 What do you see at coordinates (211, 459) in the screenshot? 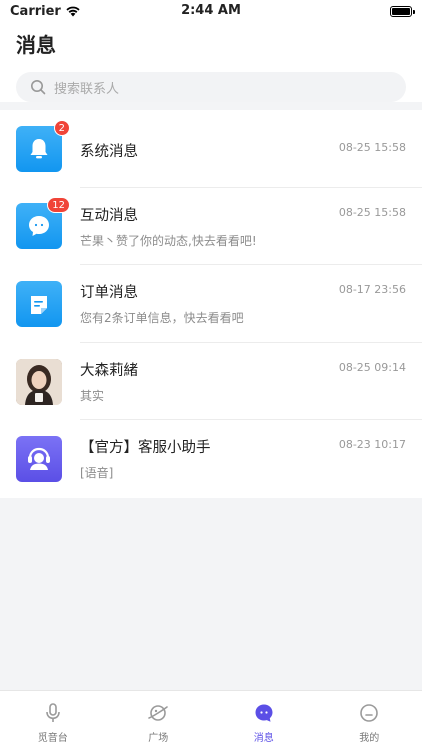
I see `message-row-support: 【官方】客服小助手 [语音] 08-23 10:17` at bounding box center [211, 459].